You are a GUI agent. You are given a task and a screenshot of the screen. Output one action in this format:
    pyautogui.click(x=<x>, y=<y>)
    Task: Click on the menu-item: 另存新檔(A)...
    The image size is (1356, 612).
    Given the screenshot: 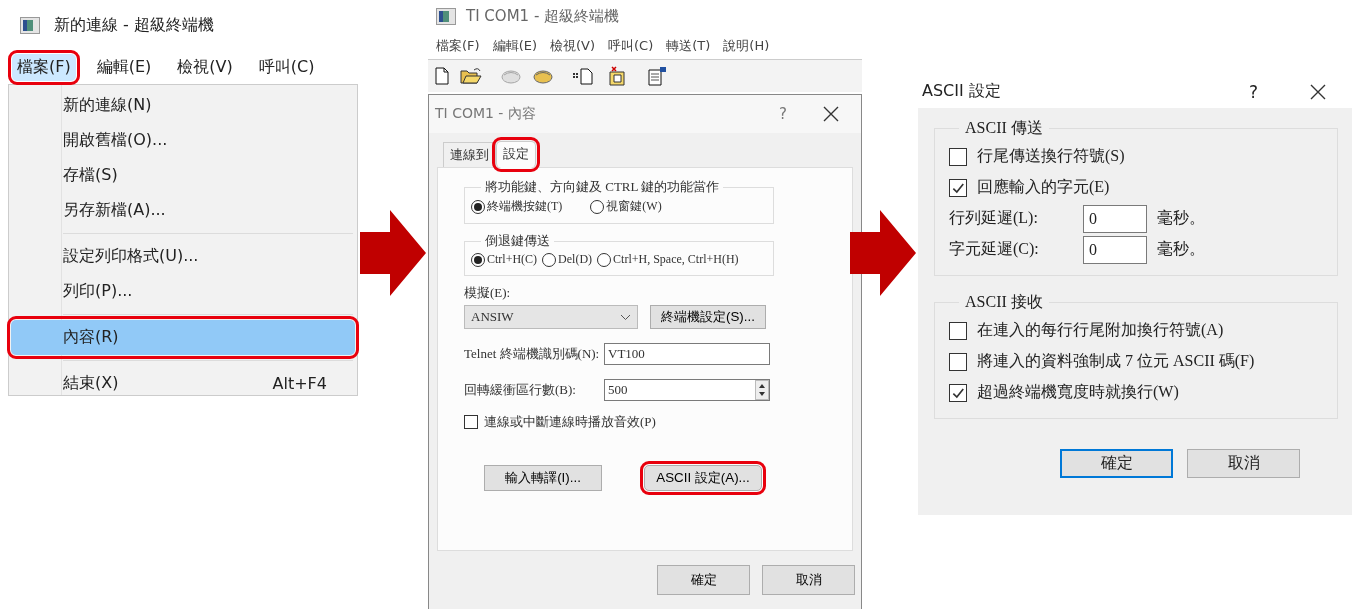 What is the action you would take?
    pyautogui.click(x=183, y=210)
    